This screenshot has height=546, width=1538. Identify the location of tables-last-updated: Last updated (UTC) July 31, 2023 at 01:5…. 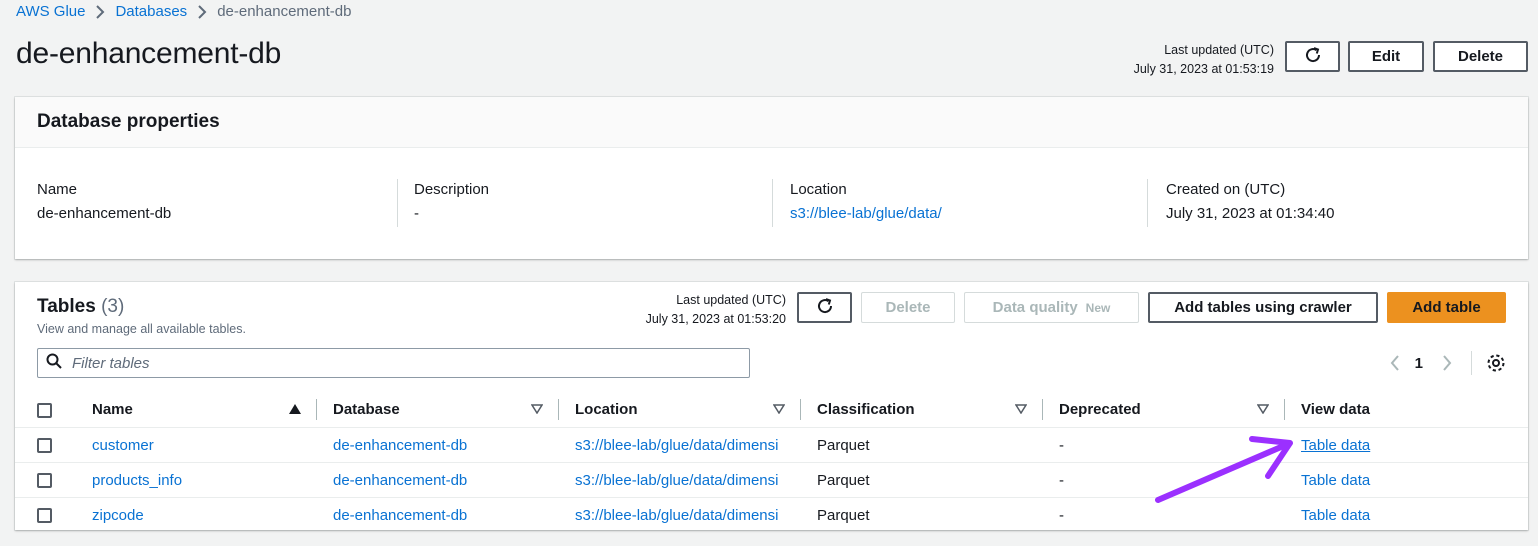
(690, 310).